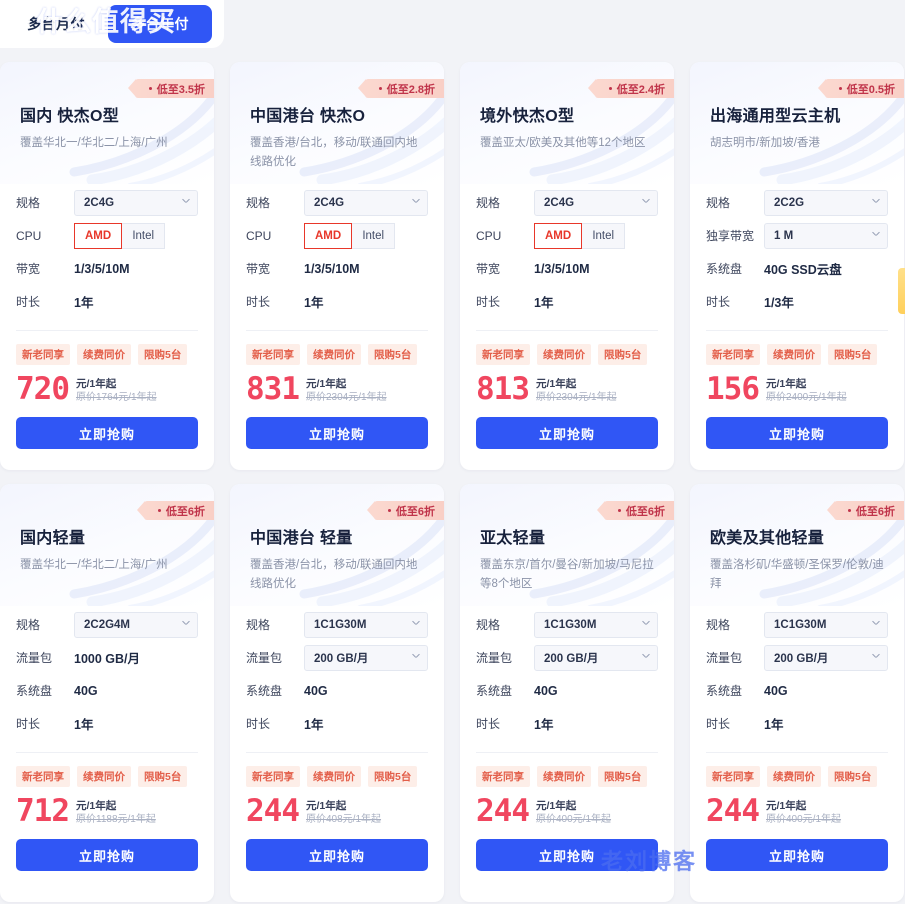 Image resolution: width=905 pixels, height=904 pixels. I want to click on original-price: 原价2304元/1年起, so click(346, 397).